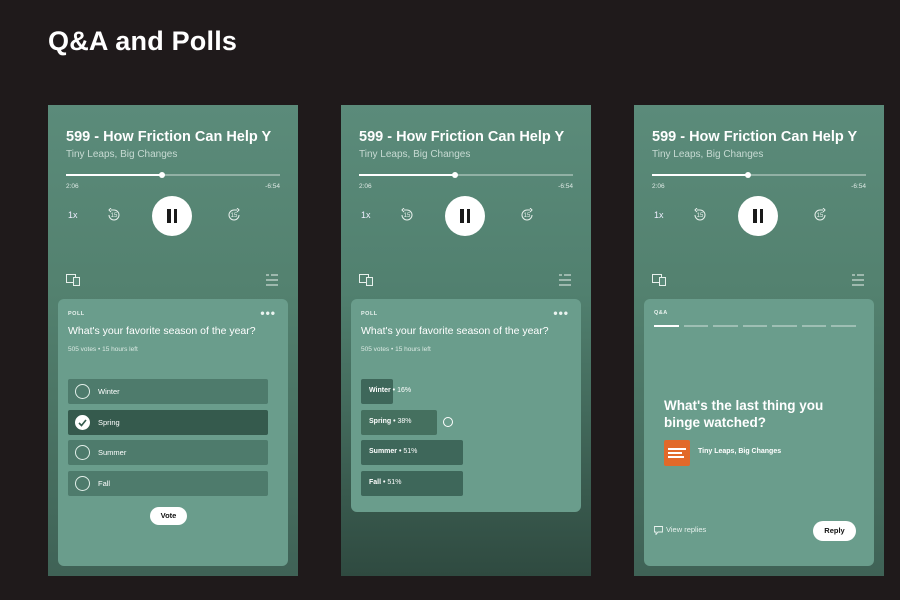 This screenshot has height=600, width=900. I want to click on qa-kicker: Q&A, so click(661, 313).